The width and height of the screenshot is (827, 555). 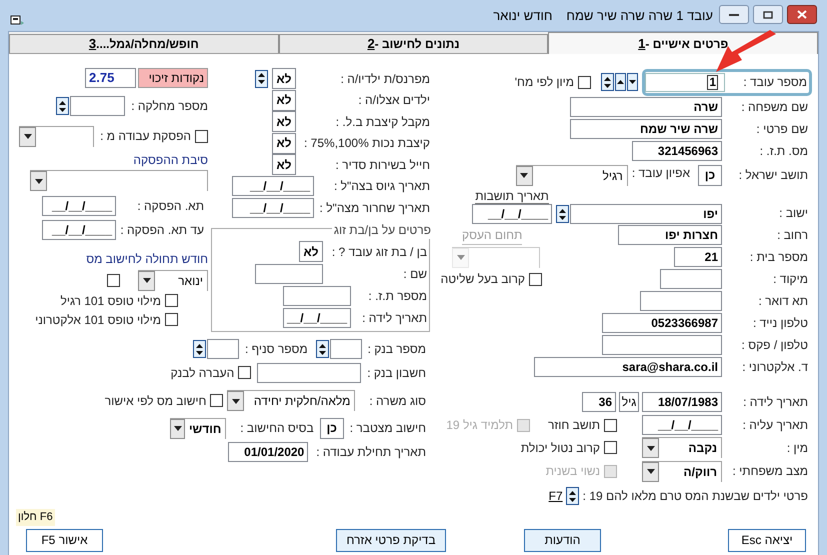 What do you see at coordinates (670, 235) in the screenshot?
I see `text-field: חצרות יפו` at bounding box center [670, 235].